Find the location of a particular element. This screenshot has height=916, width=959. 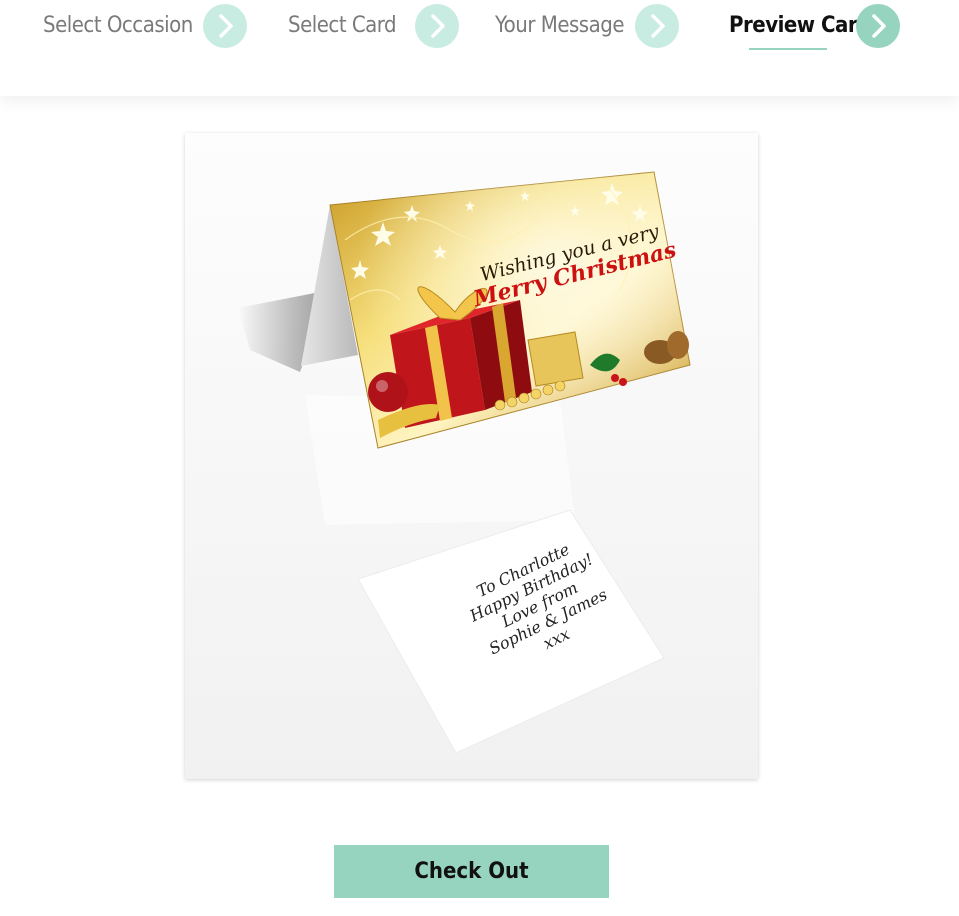

step-label: Select Card is located at coordinates (342, 25).